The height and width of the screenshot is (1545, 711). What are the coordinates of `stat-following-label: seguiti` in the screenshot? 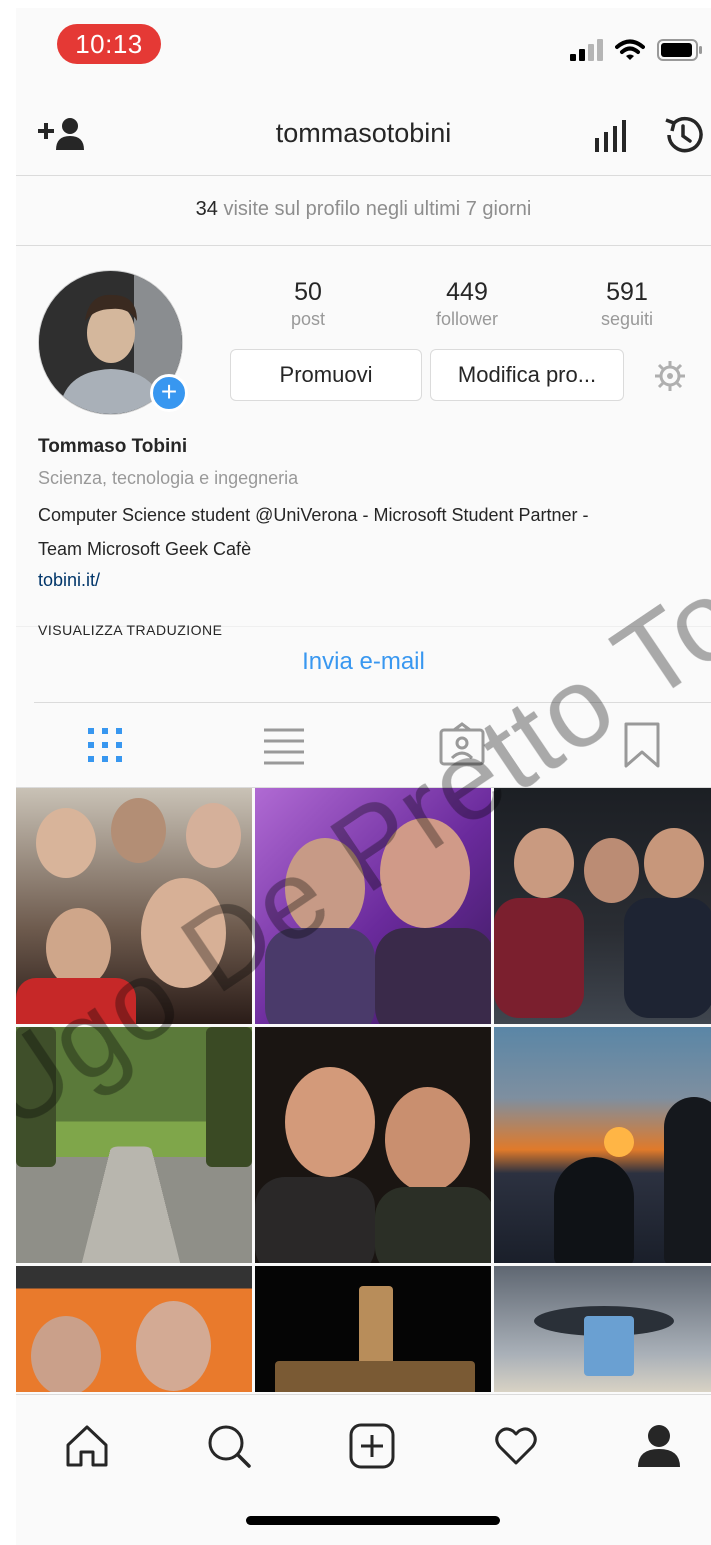 It's located at (627, 319).